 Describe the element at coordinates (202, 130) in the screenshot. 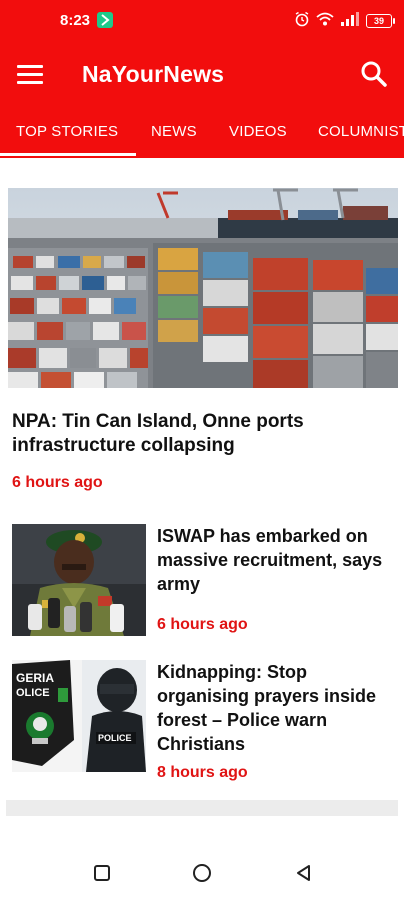

I see `category-tabs: TOP STORIES NEWS VIDEOS COLUMNISTS` at that location.